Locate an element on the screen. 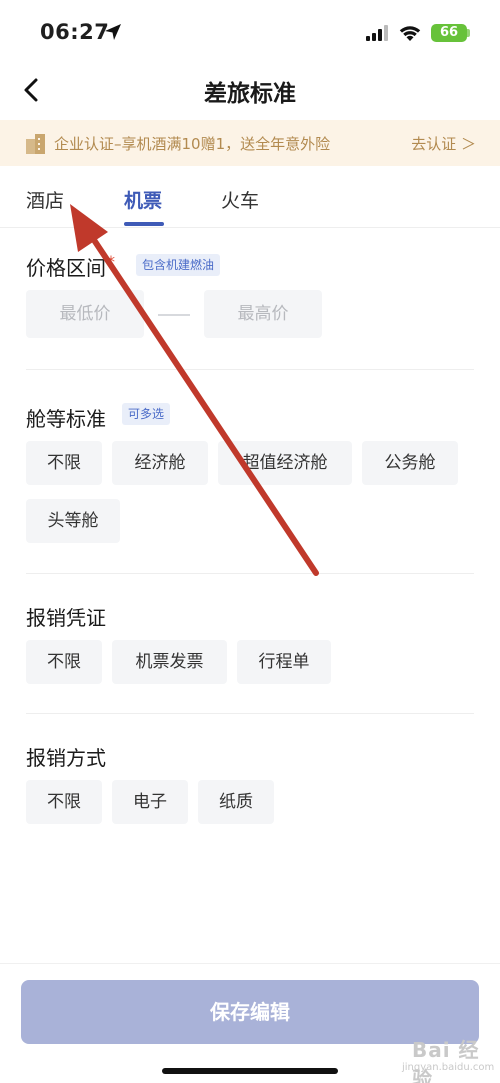 The width and height of the screenshot is (500, 1083). voucher-option-itinerary: 行程单 is located at coordinates (284, 662).